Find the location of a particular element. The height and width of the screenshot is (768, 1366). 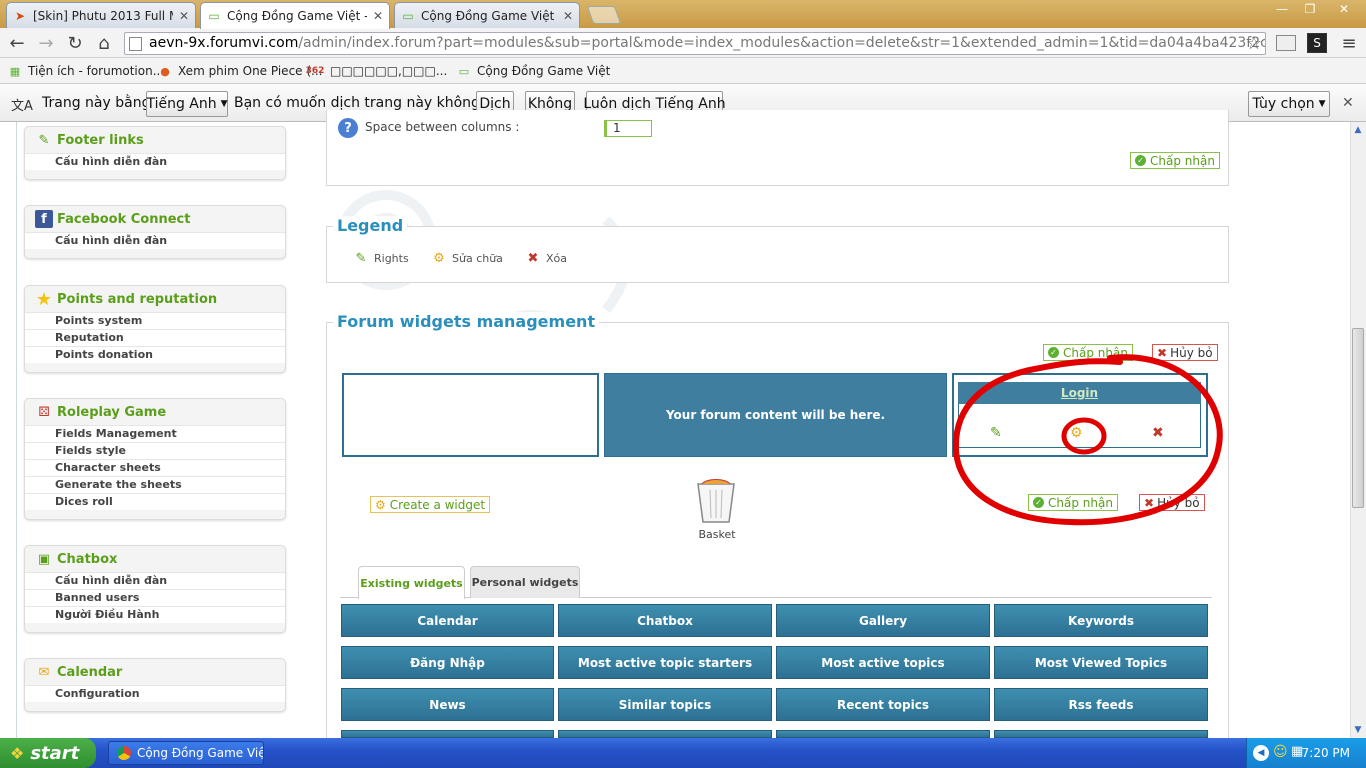

scrollbar-thumb is located at coordinates (1358, 418).